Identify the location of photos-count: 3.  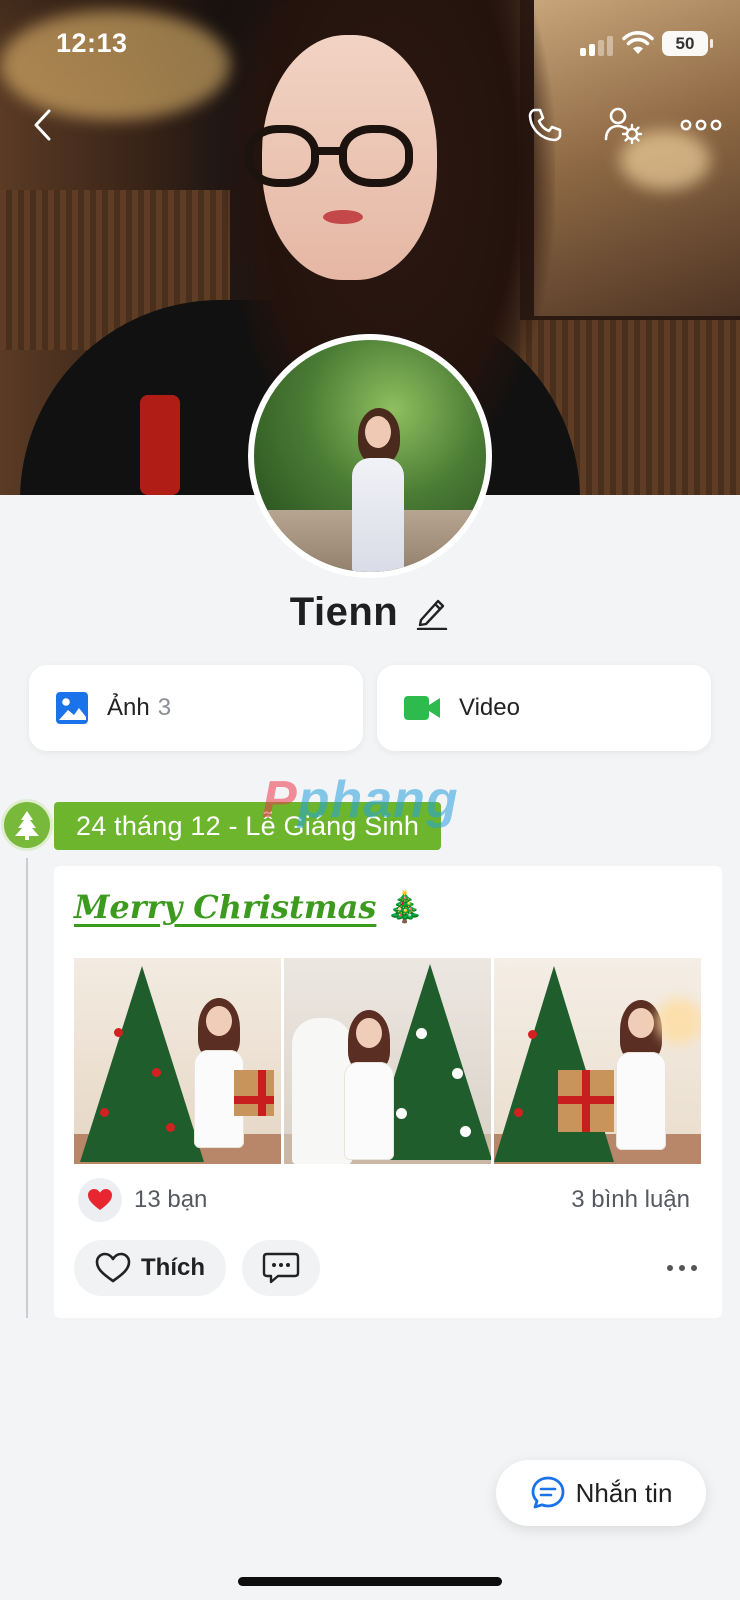
(164, 707).